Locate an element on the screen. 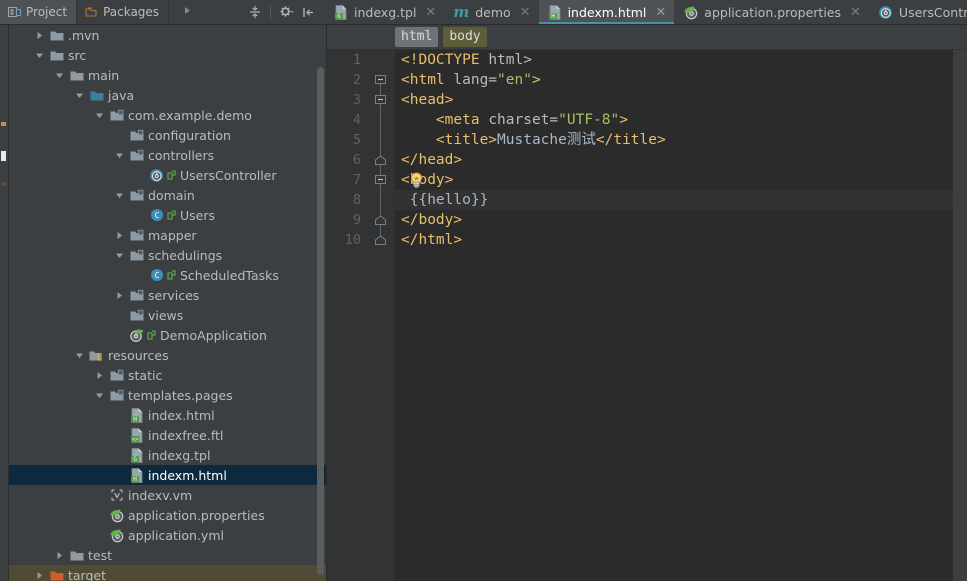 Image resolution: width=967 pixels, height=581 pixels. collapse-all-icon is located at coordinates (255, 12).